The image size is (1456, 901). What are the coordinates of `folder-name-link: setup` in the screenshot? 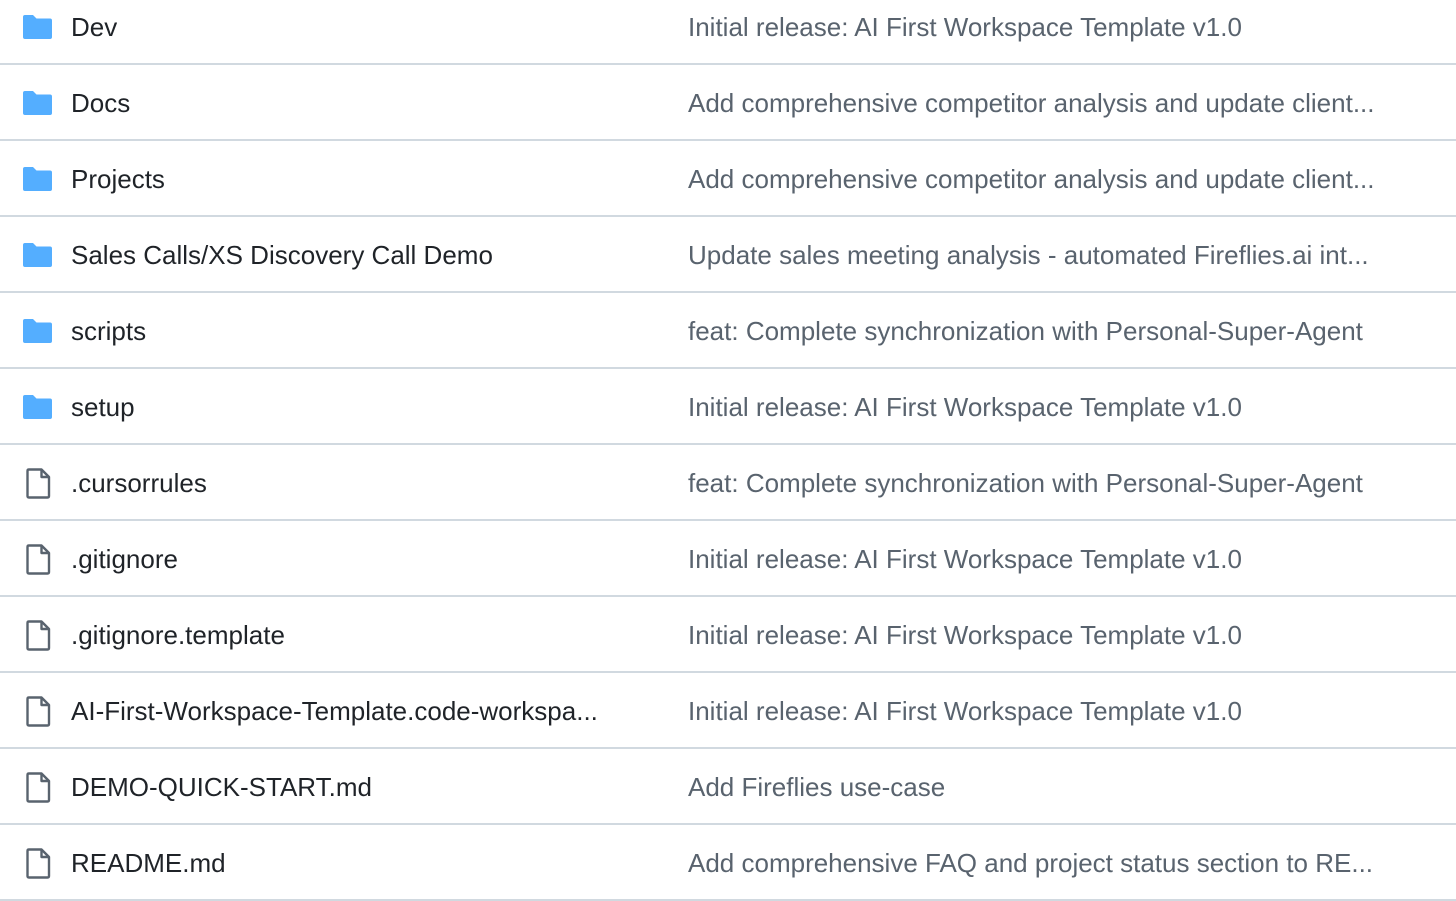 It's located at (103, 407).